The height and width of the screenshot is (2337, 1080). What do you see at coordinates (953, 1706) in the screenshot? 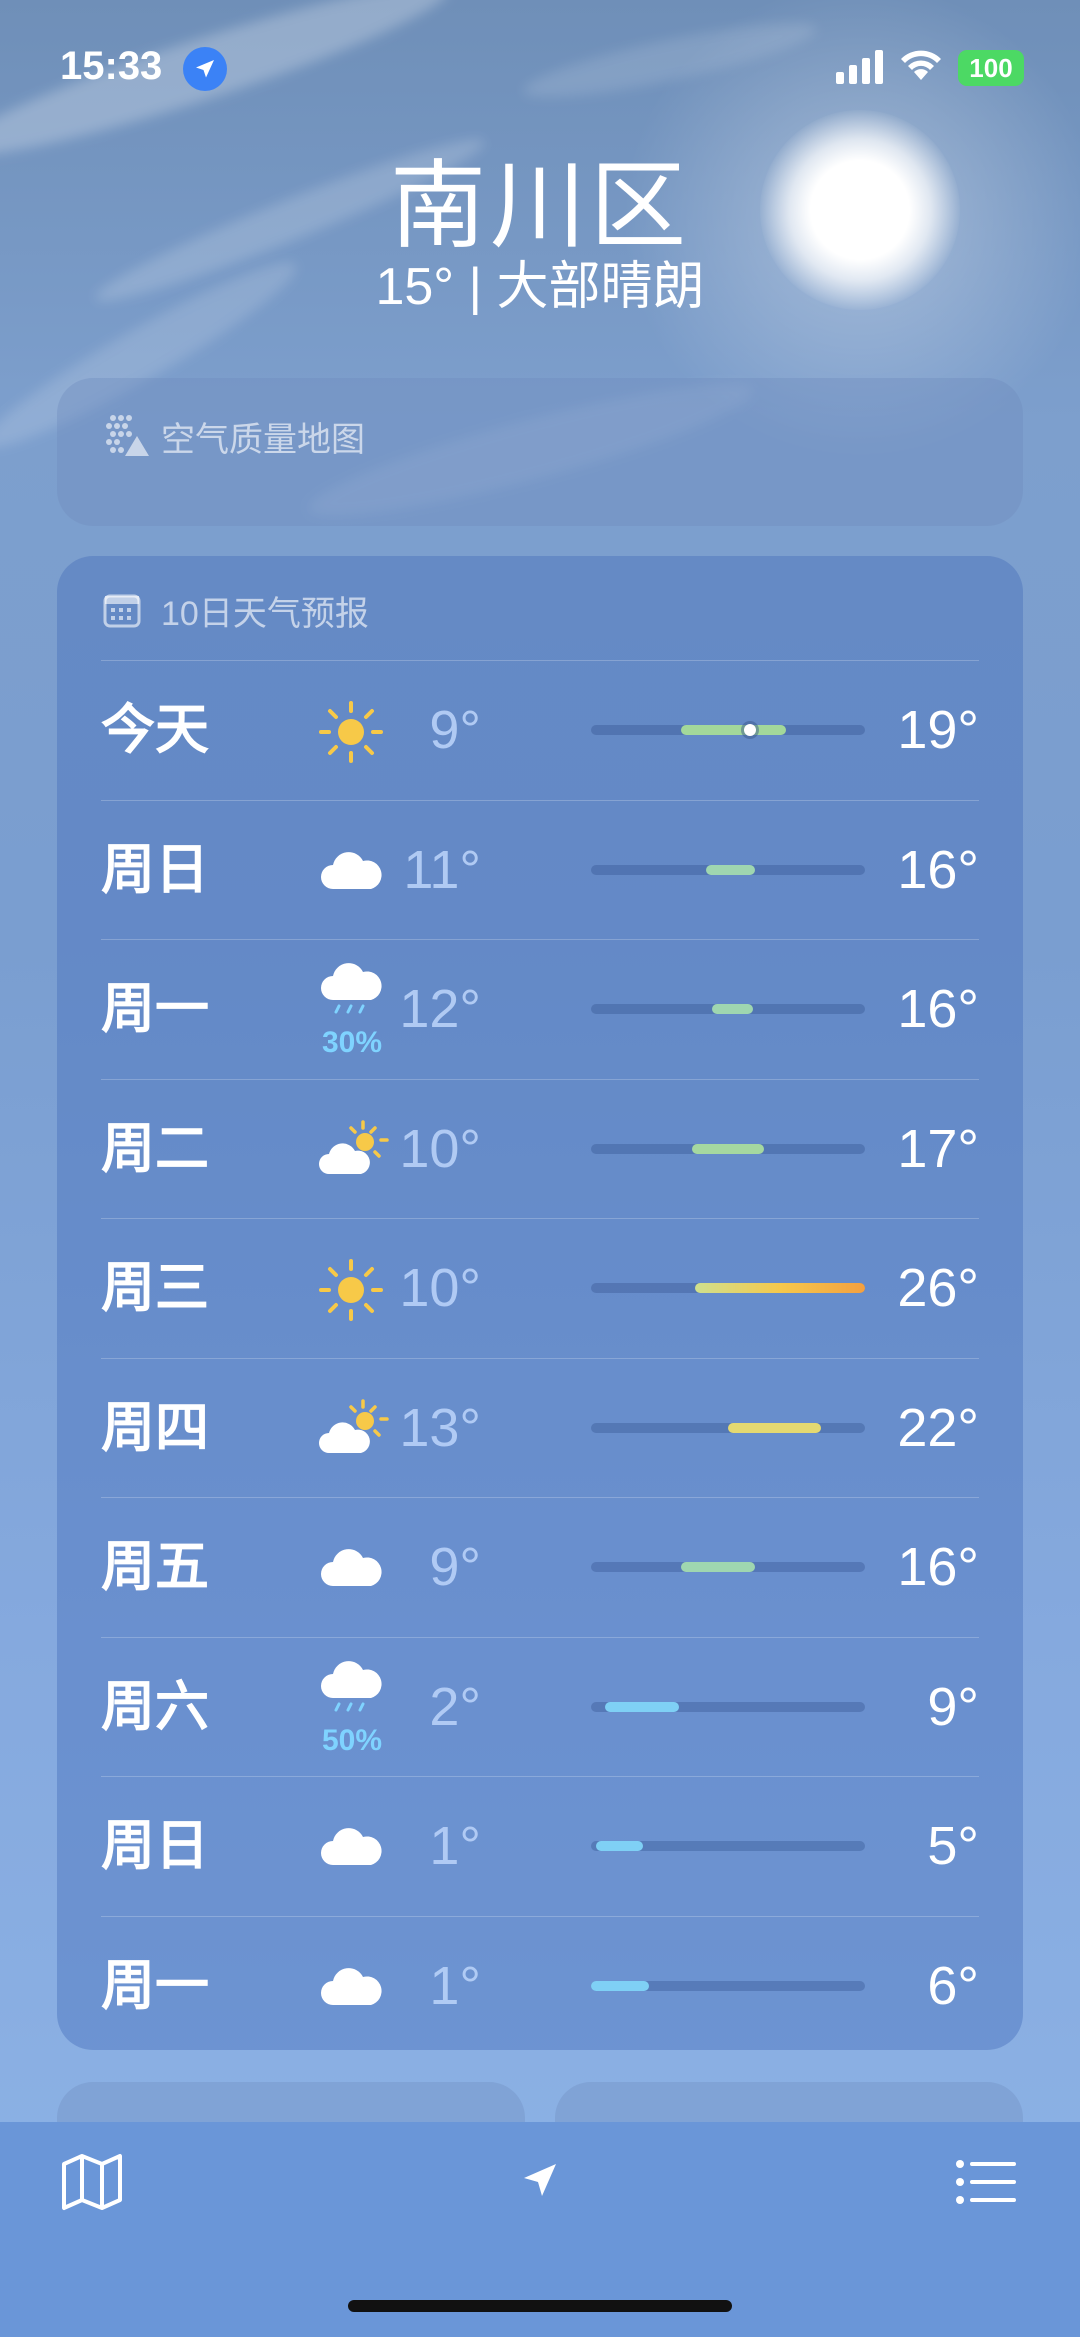
I see `high-temperature: 9°` at bounding box center [953, 1706].